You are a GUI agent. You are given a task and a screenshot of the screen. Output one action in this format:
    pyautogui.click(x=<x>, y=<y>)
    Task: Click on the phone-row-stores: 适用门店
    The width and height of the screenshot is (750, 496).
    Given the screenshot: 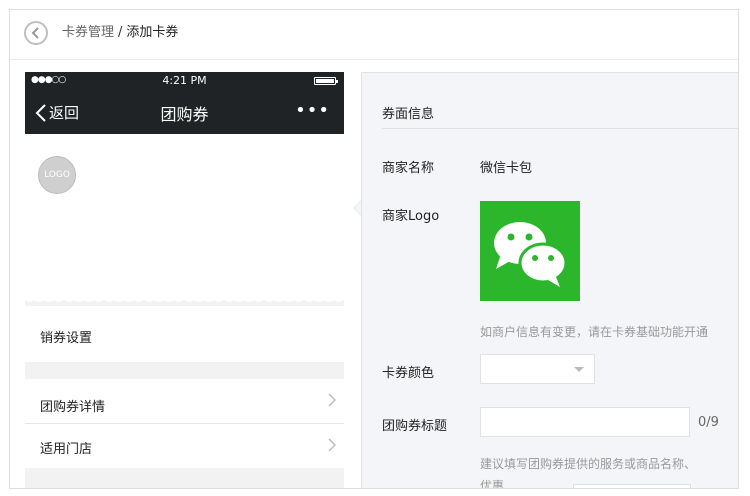 What is the action you would take?
    pyautogui.click(x=184, y=446)
    